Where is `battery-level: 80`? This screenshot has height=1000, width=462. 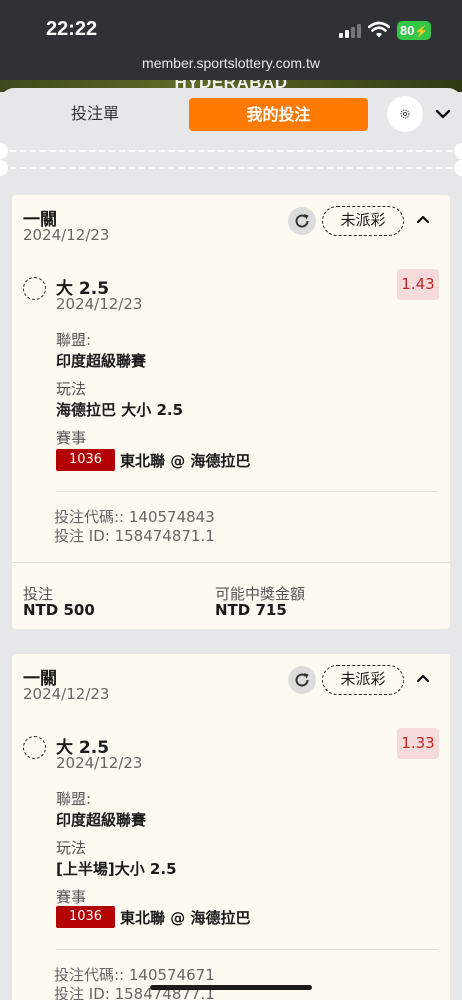
battery-level: 80 is located at coordinates (407, 30).